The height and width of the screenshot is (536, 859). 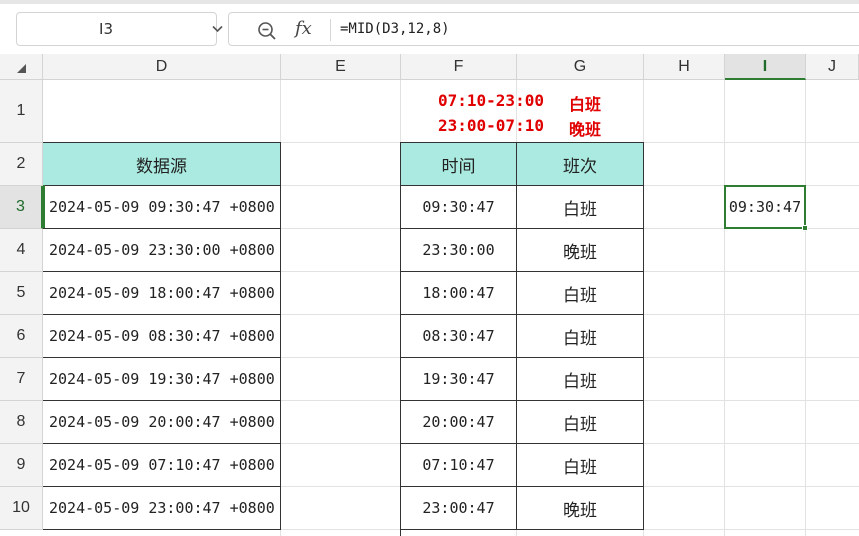 I want to click on column-header-i: I, so click(x=765, y=67).